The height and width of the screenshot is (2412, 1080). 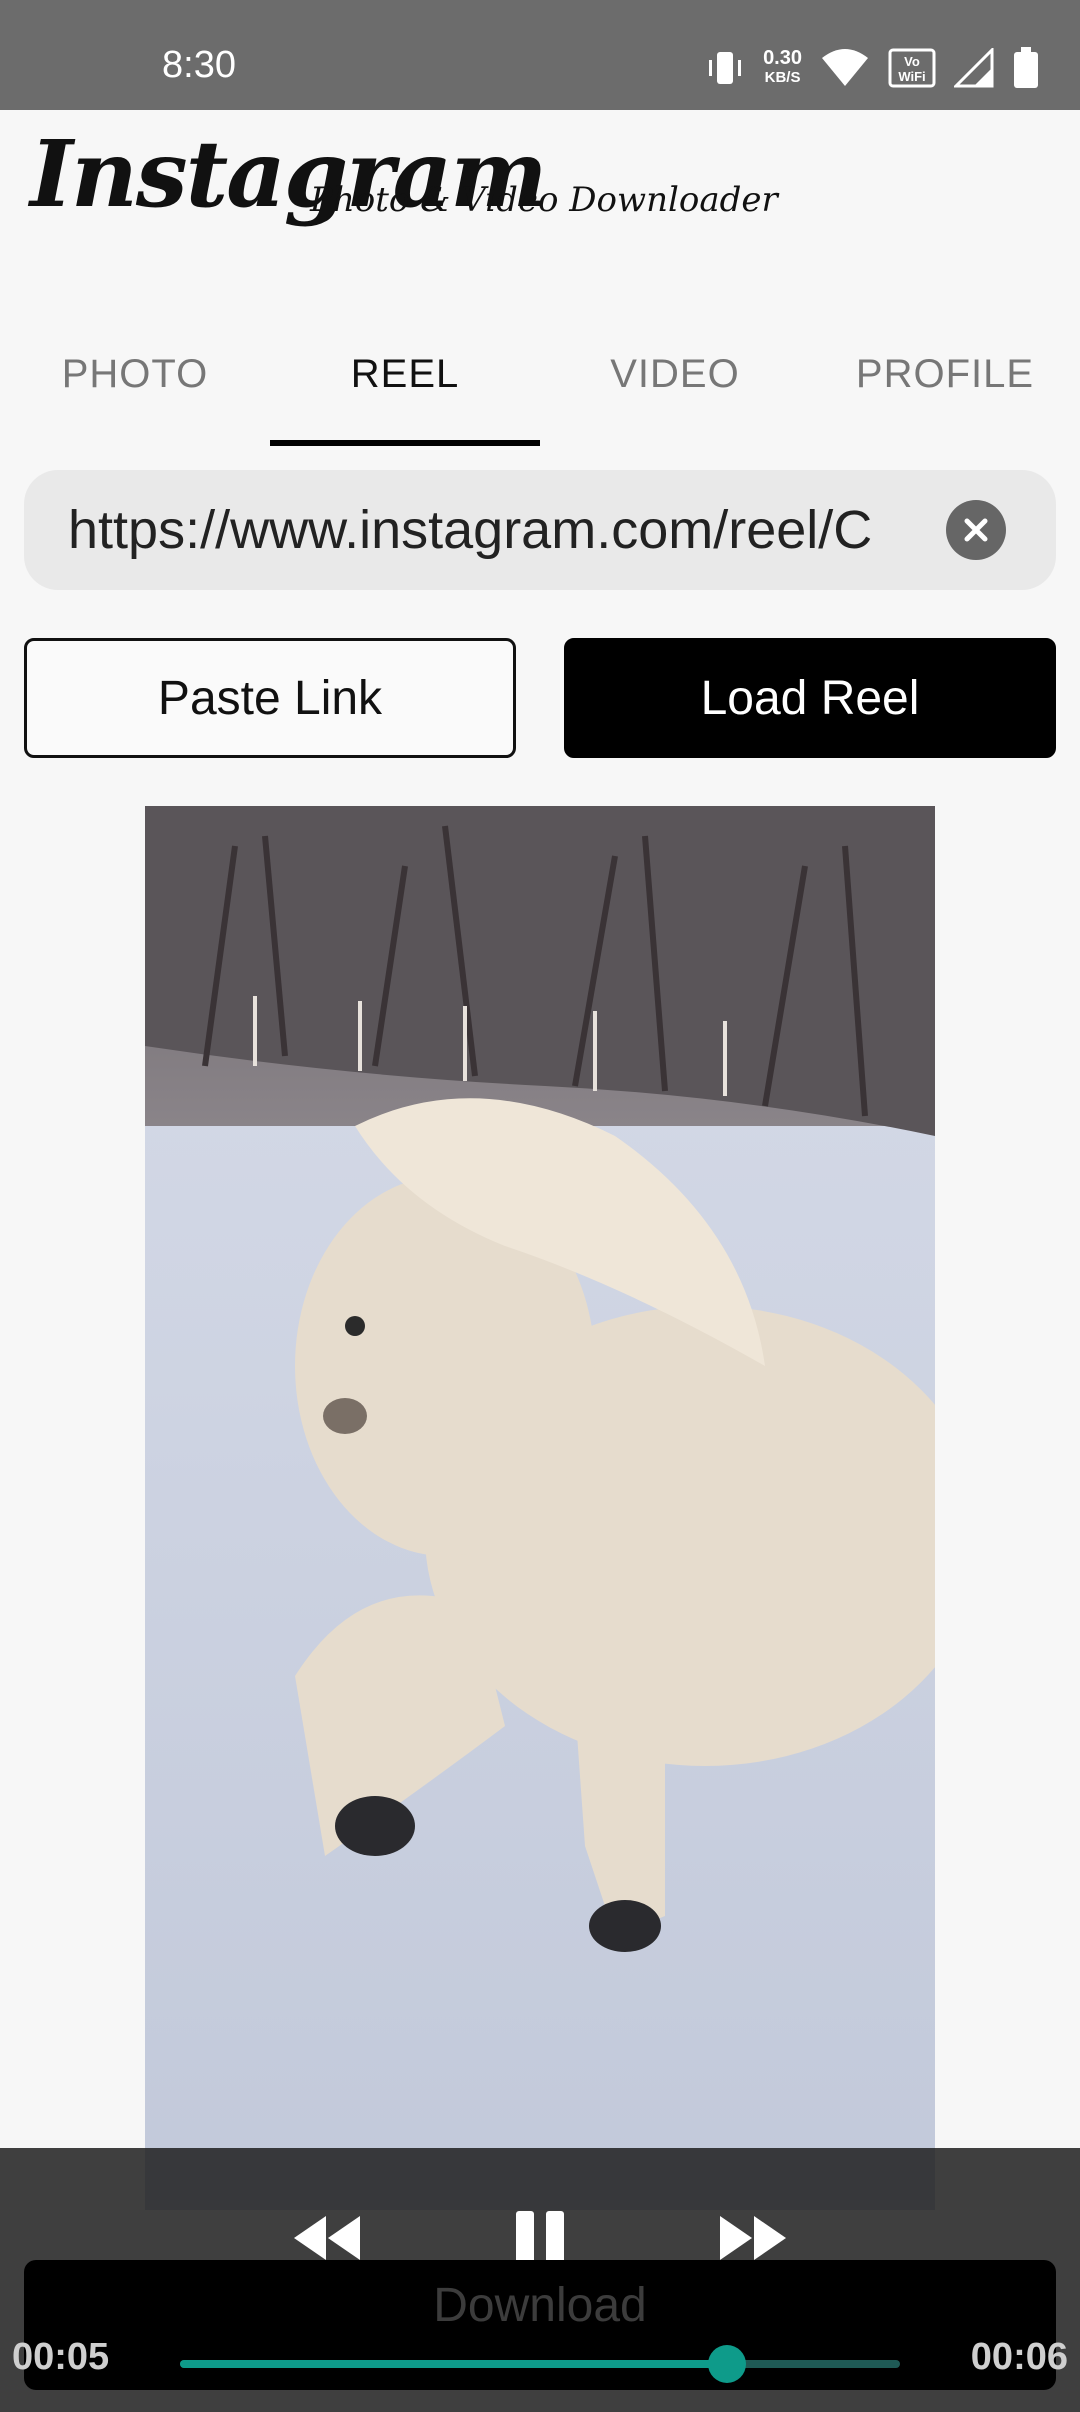 What do you see at coordinates (540, 55) in the screenshot?
I see `status-bar: 8:30 0.30 KB/S Vo WiFi` at bounding box center [540, 55].